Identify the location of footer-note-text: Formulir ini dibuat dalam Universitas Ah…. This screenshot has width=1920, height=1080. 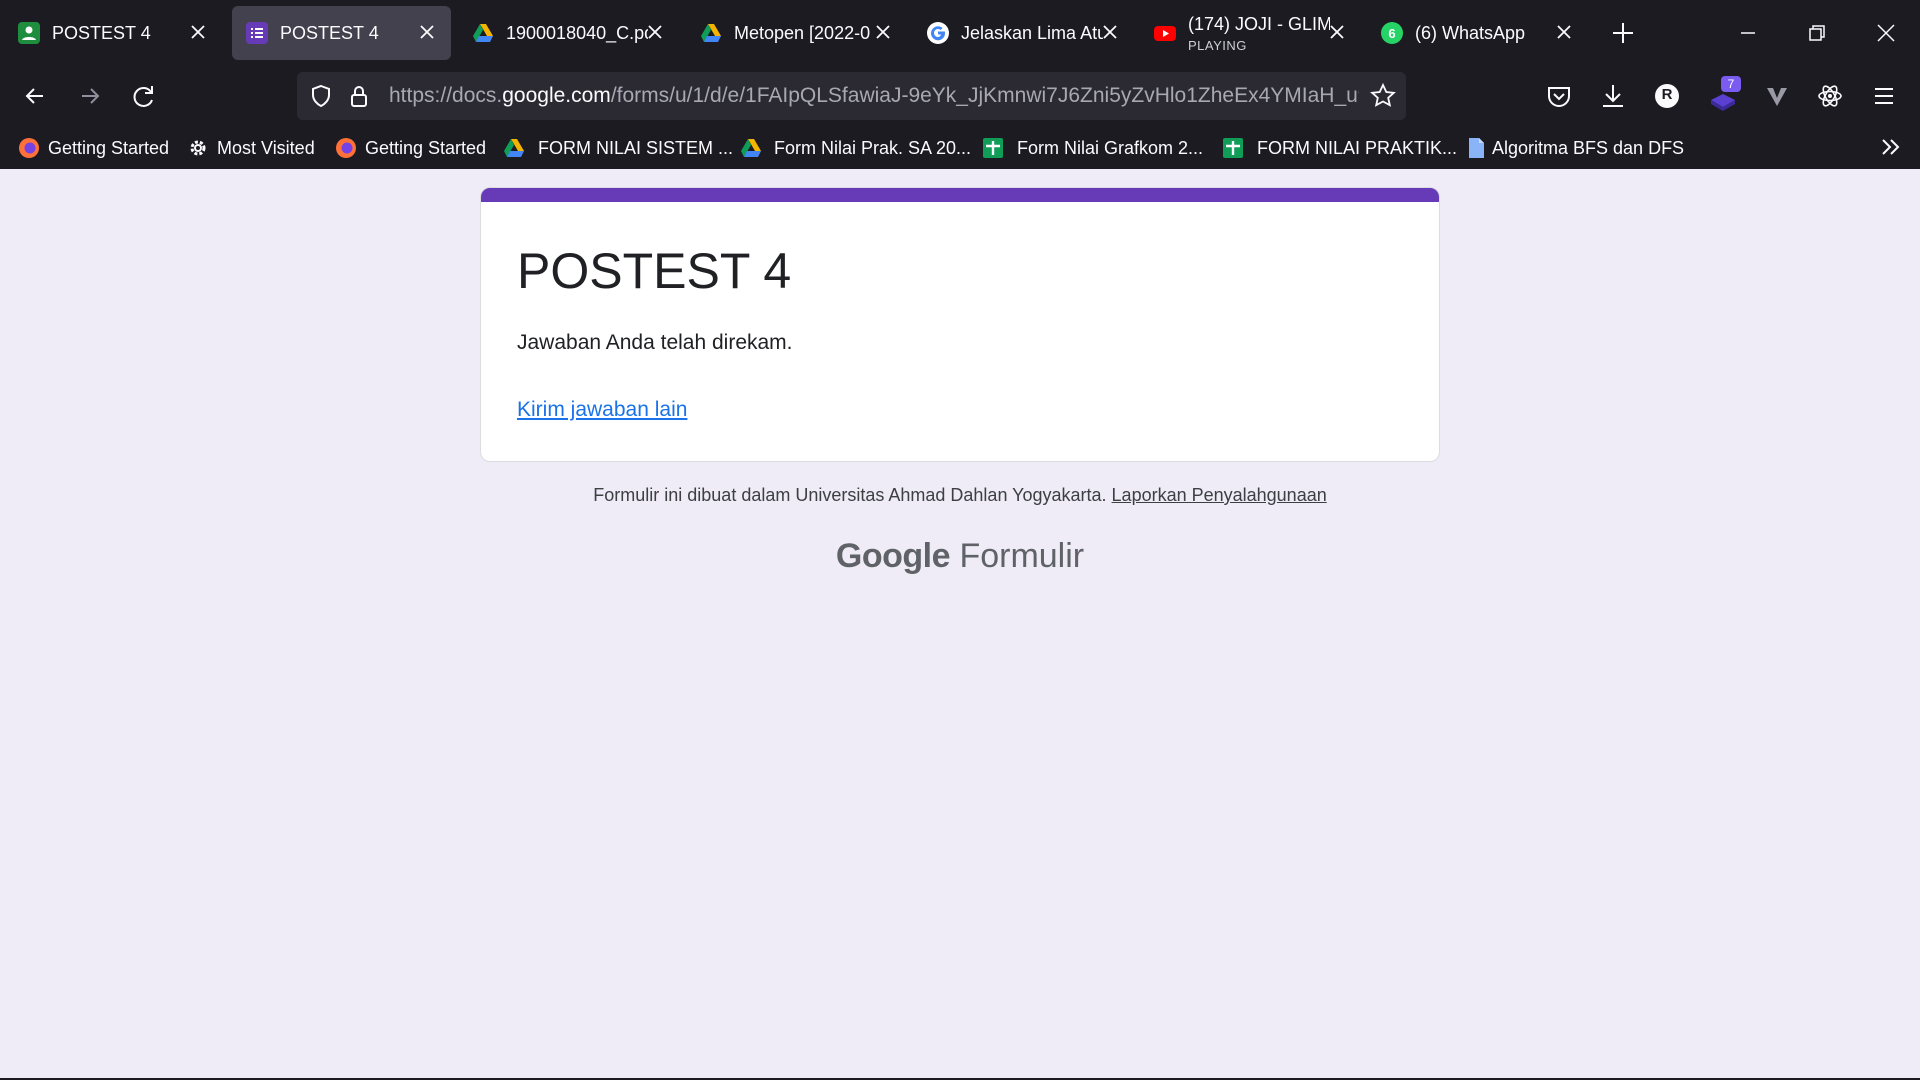
(850, 495).